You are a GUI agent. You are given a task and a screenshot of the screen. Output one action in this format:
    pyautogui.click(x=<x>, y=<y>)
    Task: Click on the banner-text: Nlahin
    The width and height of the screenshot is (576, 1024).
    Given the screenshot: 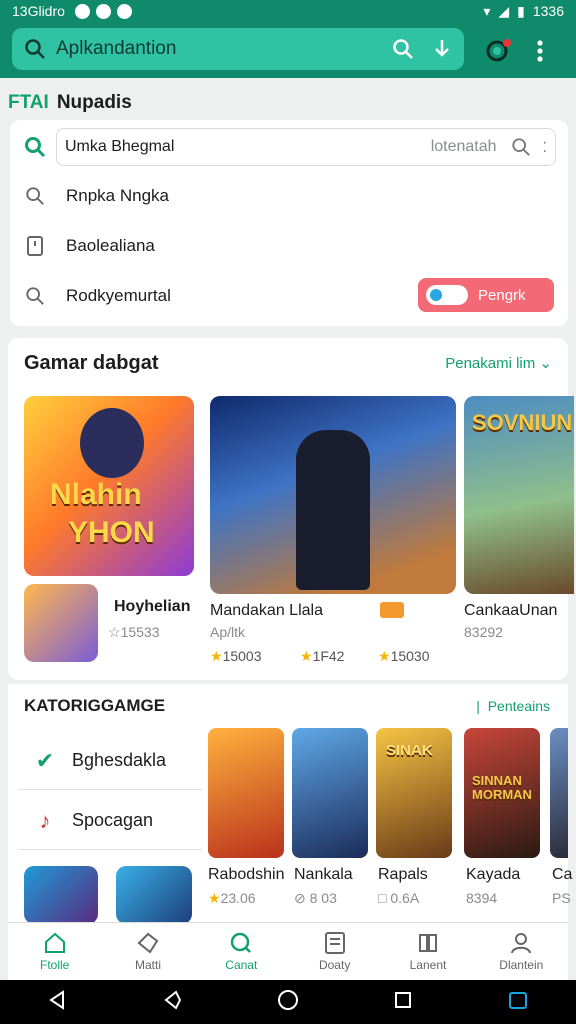 What is the action you would take?
    pyautogui.click(x=96, y=494)
    